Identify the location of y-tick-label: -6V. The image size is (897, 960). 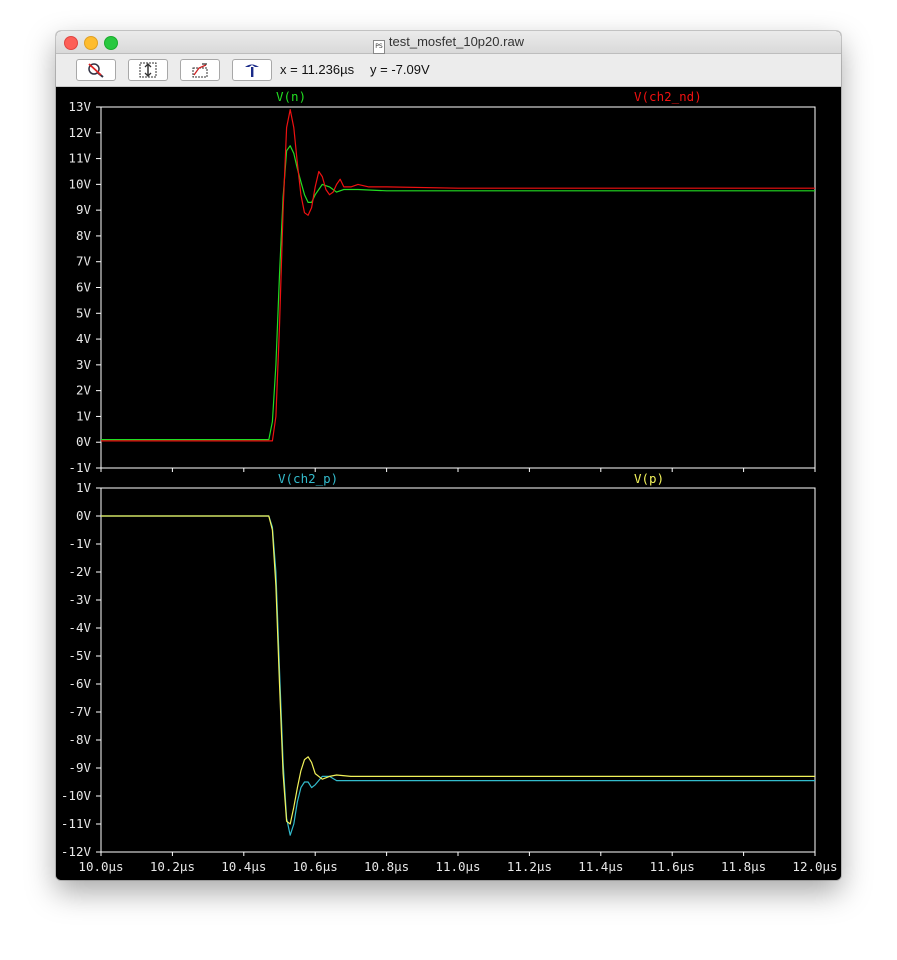
(79, 683).